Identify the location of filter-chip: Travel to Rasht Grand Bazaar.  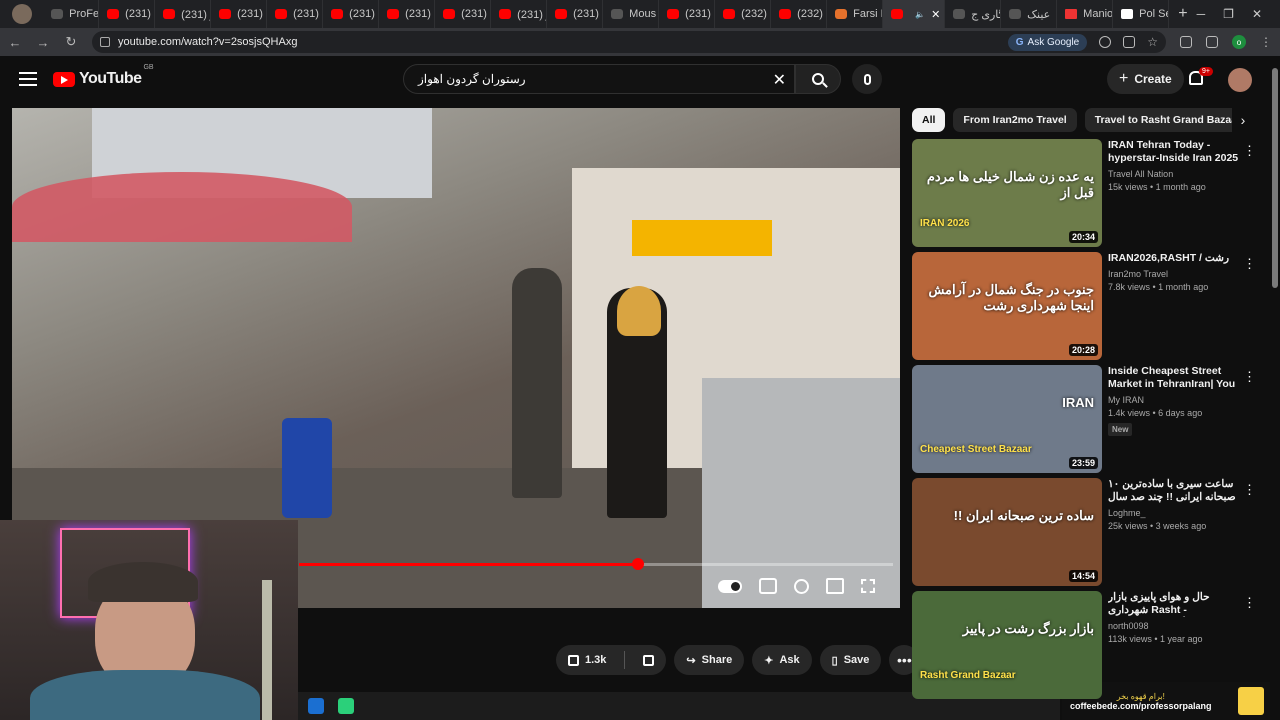
(1168, 120).